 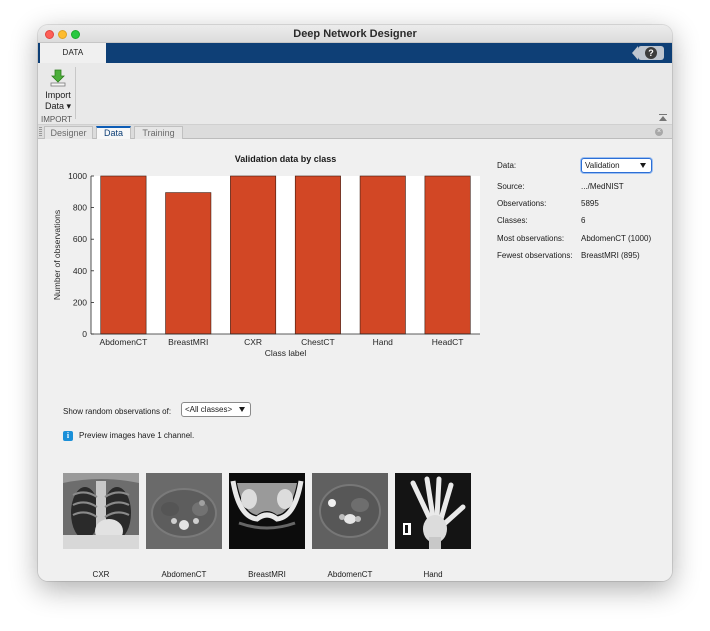 What do you see at coordinates (57, 255) in the screenshot?
I see `y-axis-label: Number of observations` at bounding box center [57, 255].